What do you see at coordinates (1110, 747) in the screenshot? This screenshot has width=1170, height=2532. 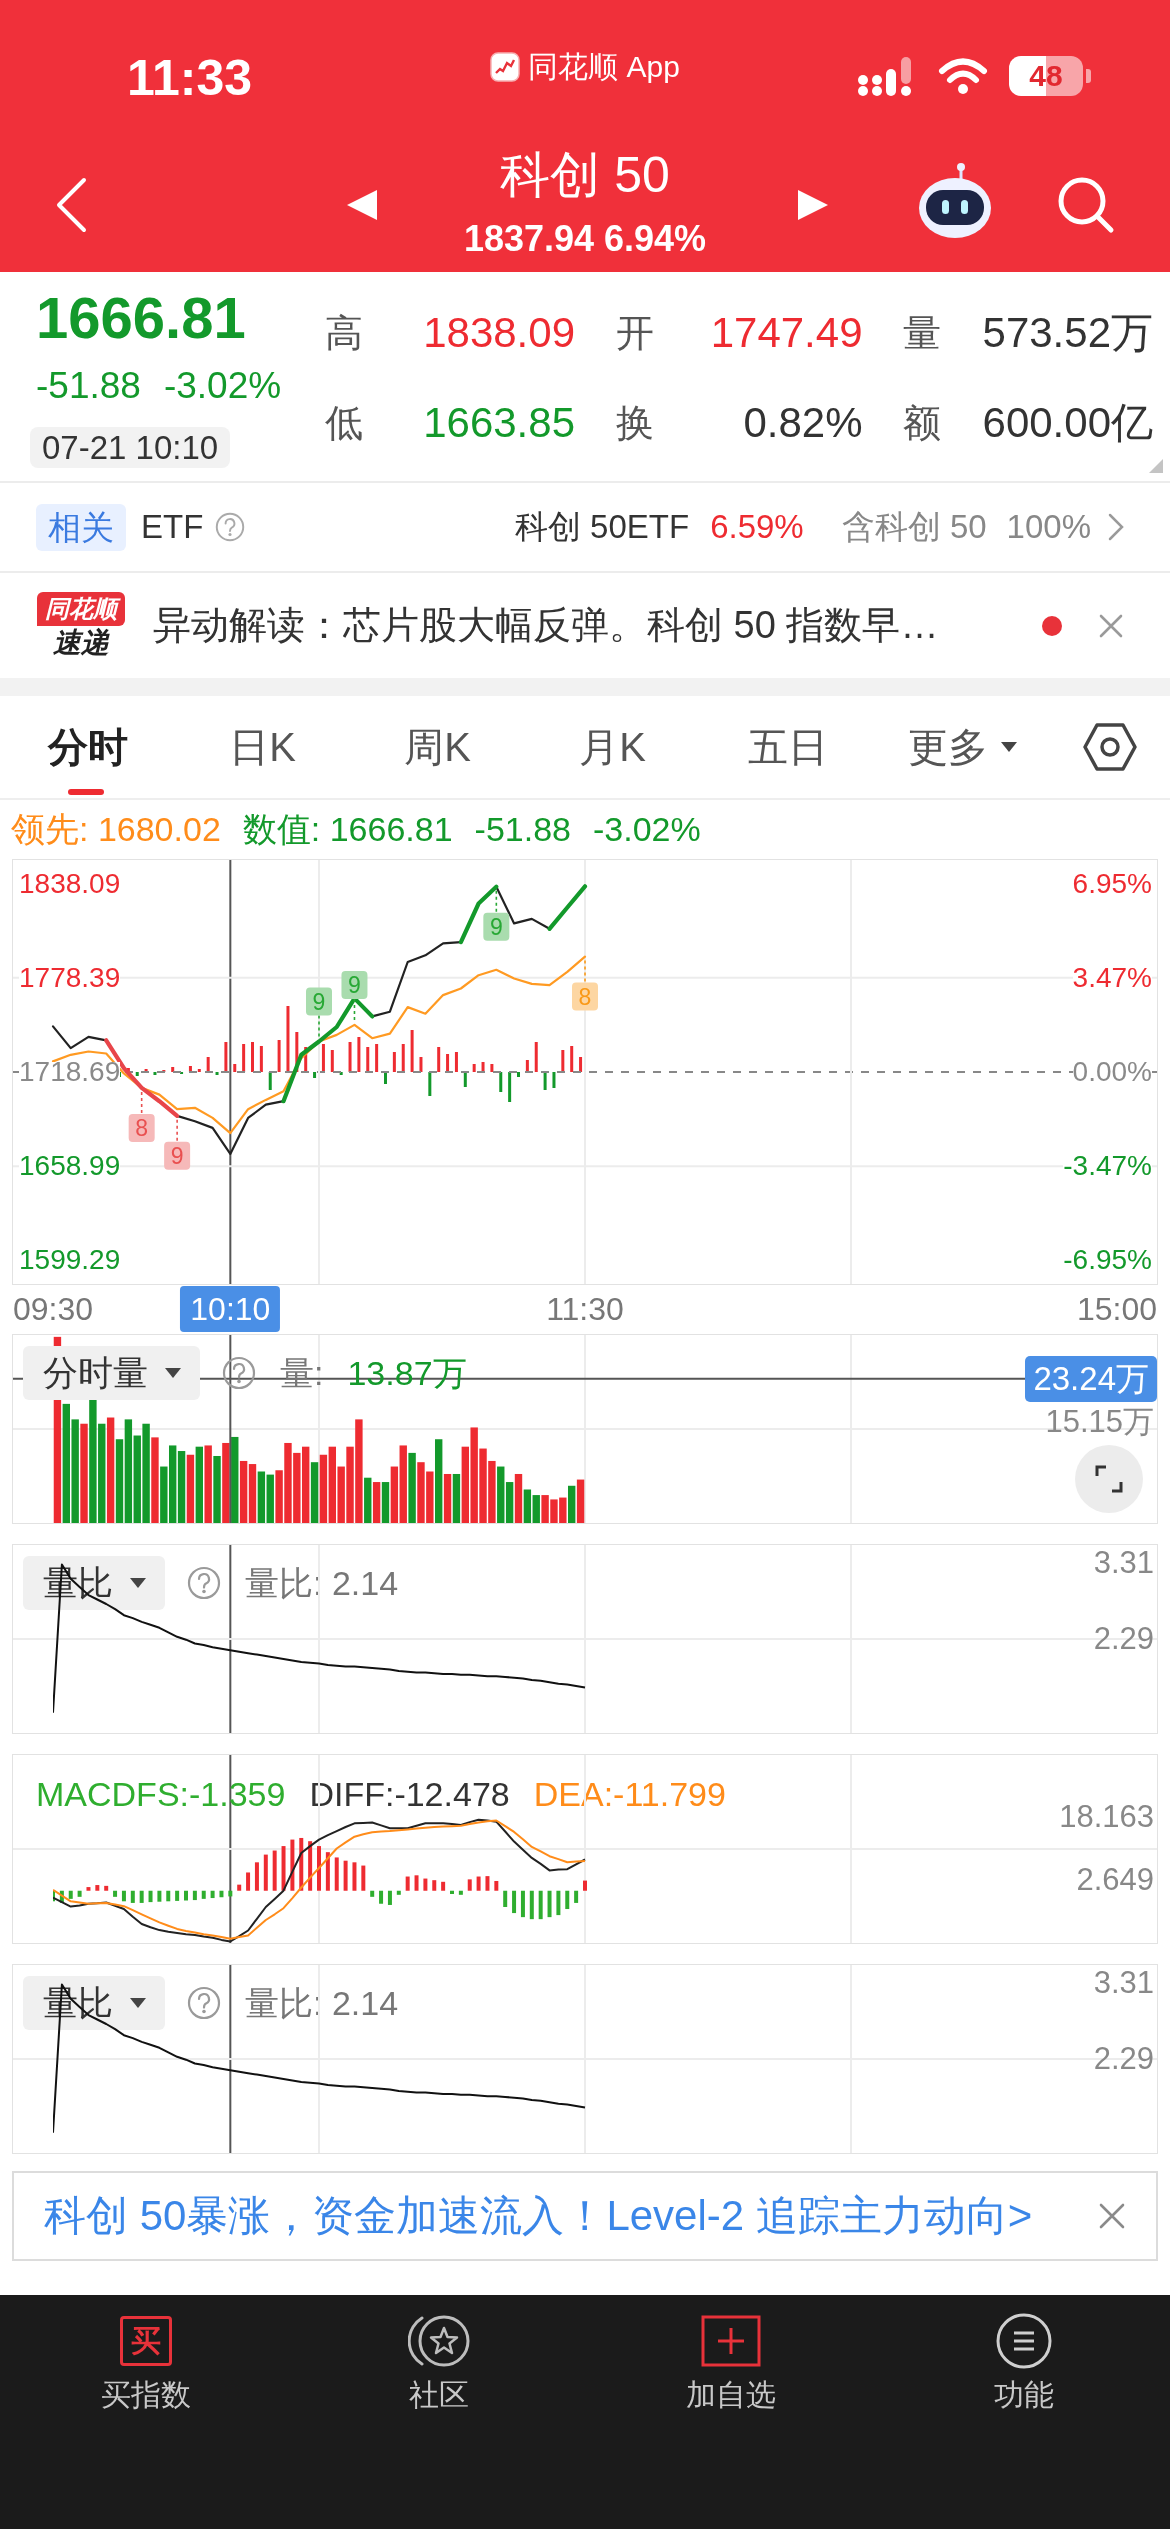 I see `settings-icon` at bounding box center [1110, 747].